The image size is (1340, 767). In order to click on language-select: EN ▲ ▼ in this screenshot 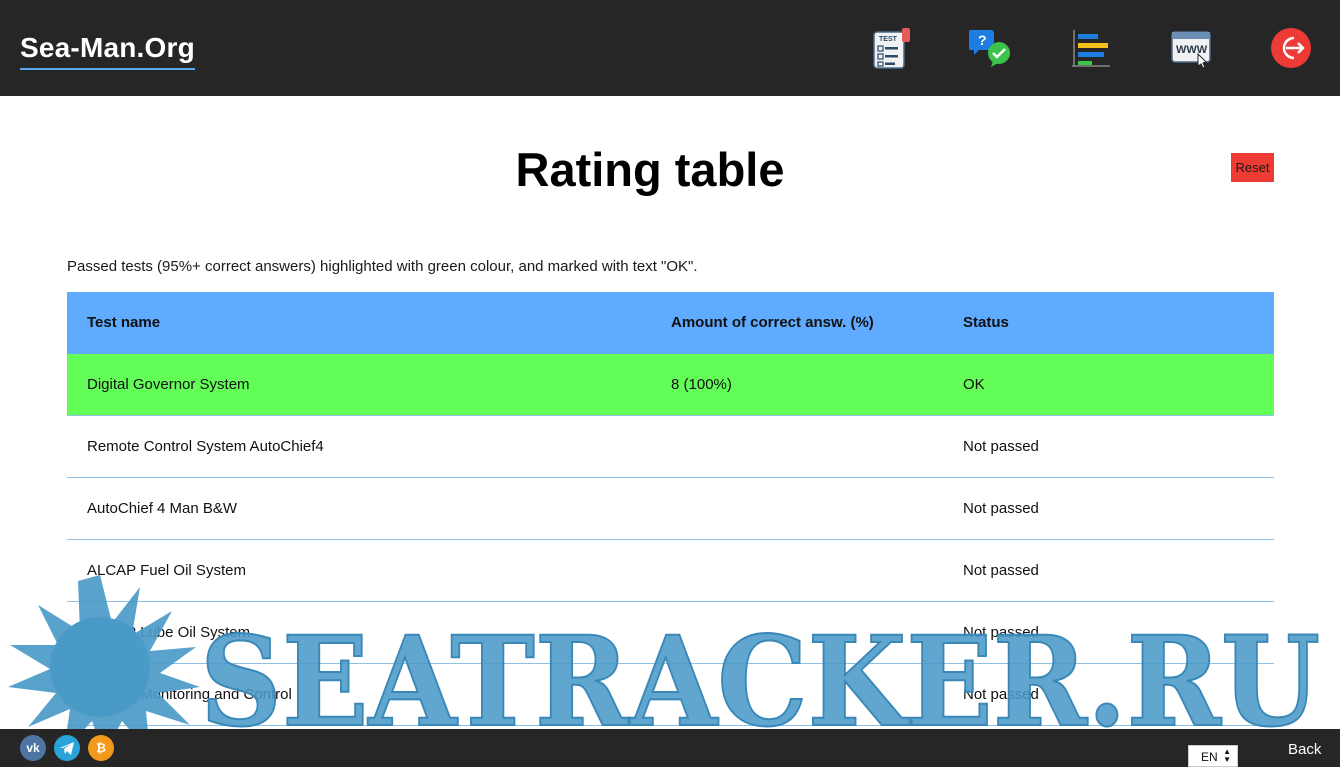, I will do `click(1213, 756)`.